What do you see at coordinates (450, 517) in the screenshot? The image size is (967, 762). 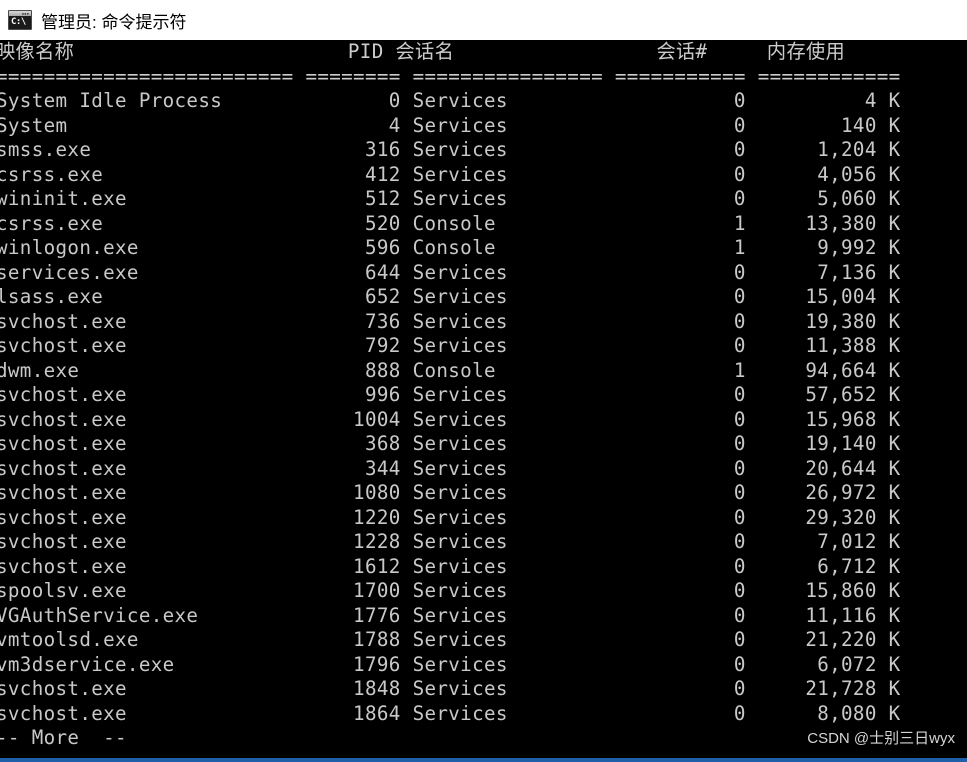 I see `table-row: svchost.exe 1220 Services 0 29,320 K` at bounding box center [450, 517].